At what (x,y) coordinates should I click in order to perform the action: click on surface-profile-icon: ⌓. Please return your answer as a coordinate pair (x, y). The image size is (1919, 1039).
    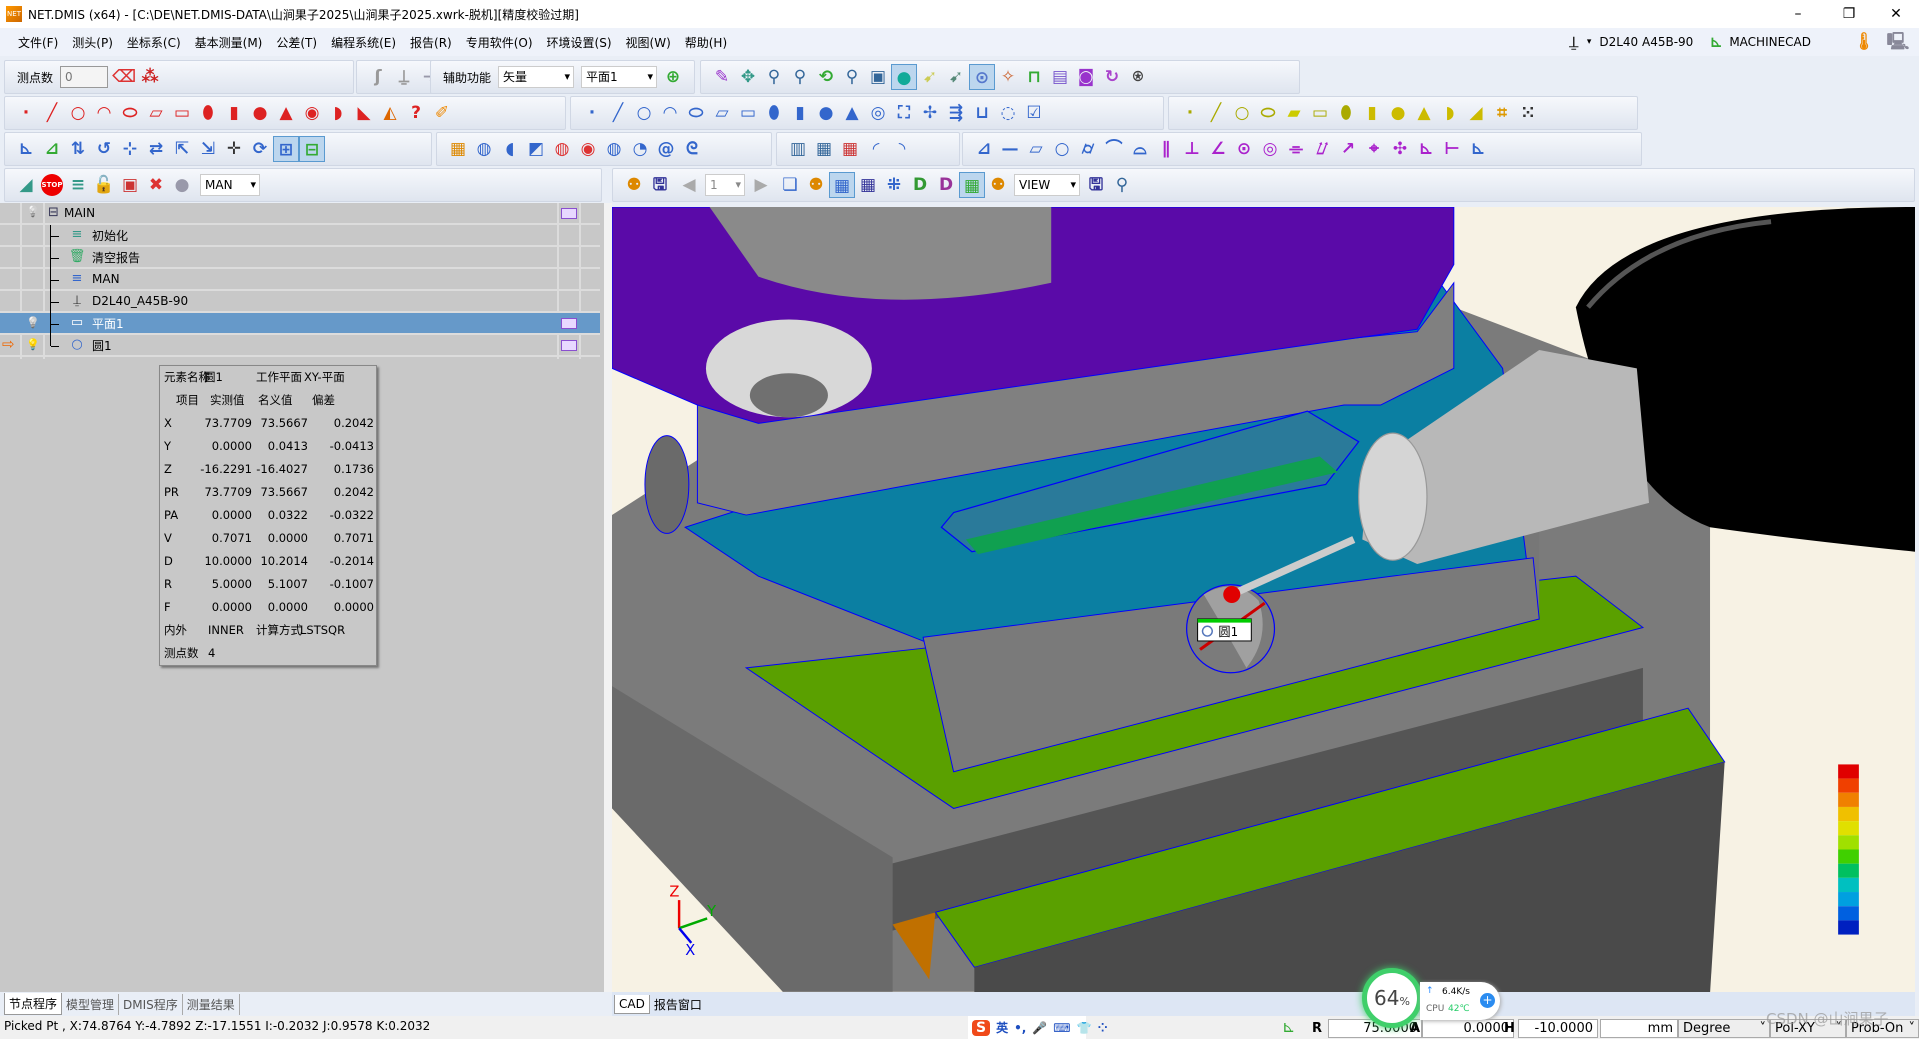
    Looking at the image, I should click on (1140, 149).